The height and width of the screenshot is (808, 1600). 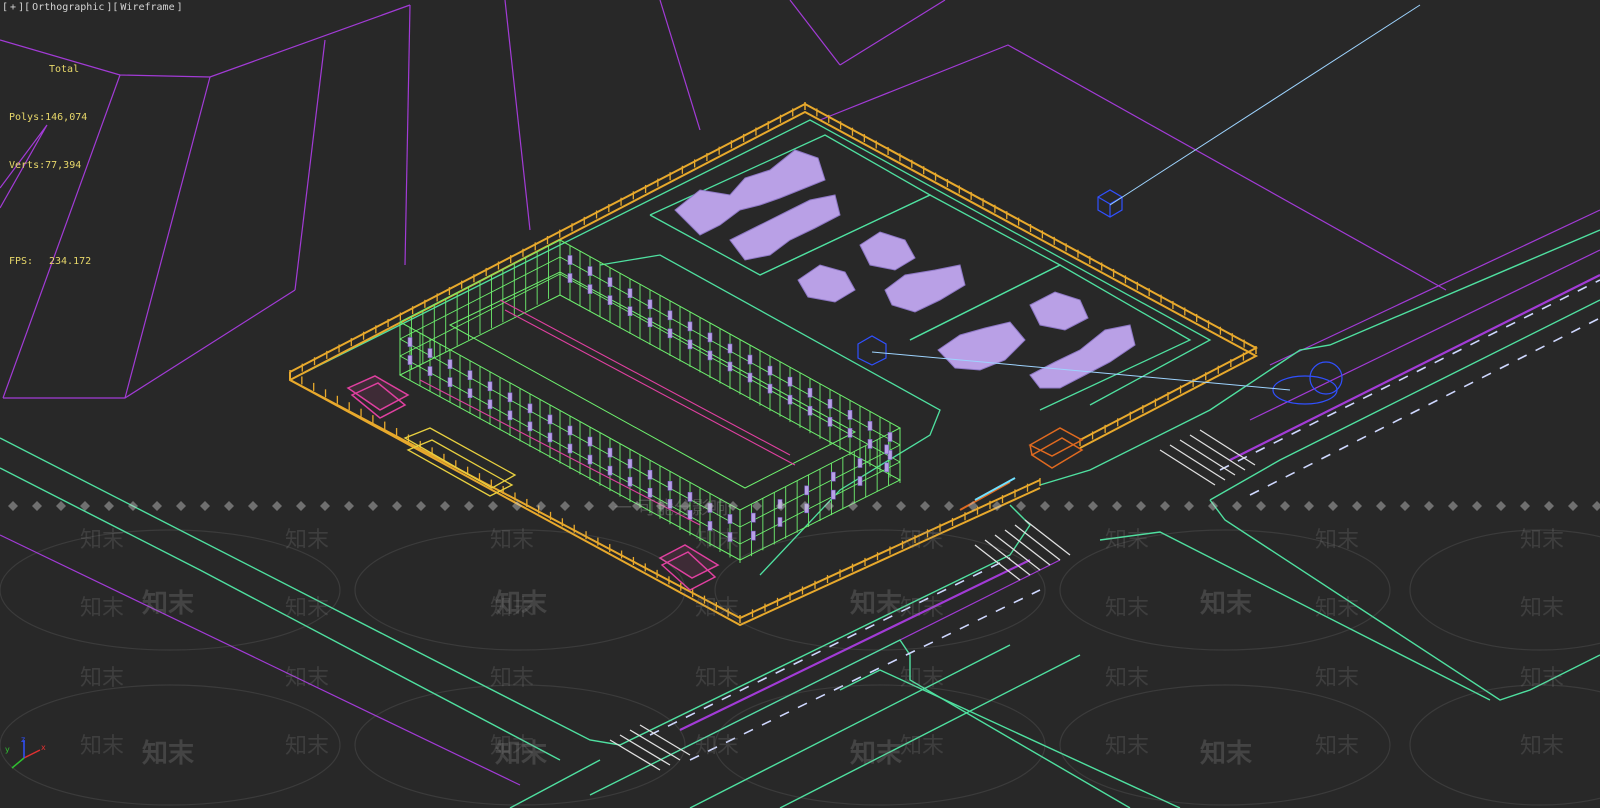 I want to click on viewport-bracket-mid: ][, so click(x=24, y=7).